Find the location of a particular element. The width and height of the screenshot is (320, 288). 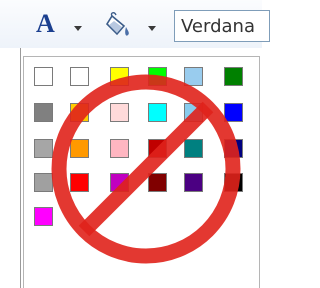

font-color-icon: A is located at coordinates (45, 23).